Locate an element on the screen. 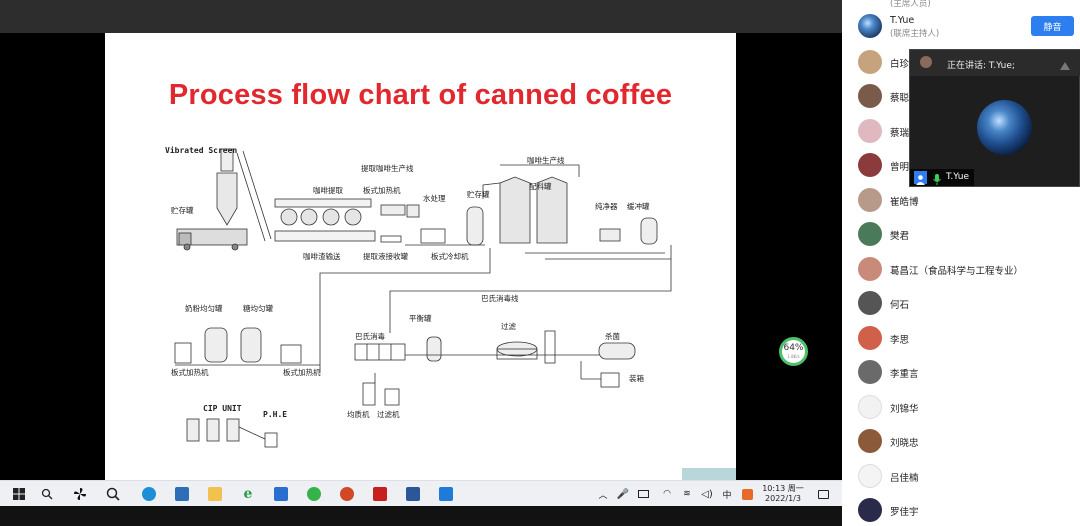  label-purifier: 纯净器 is located at coordinates (606, 206).